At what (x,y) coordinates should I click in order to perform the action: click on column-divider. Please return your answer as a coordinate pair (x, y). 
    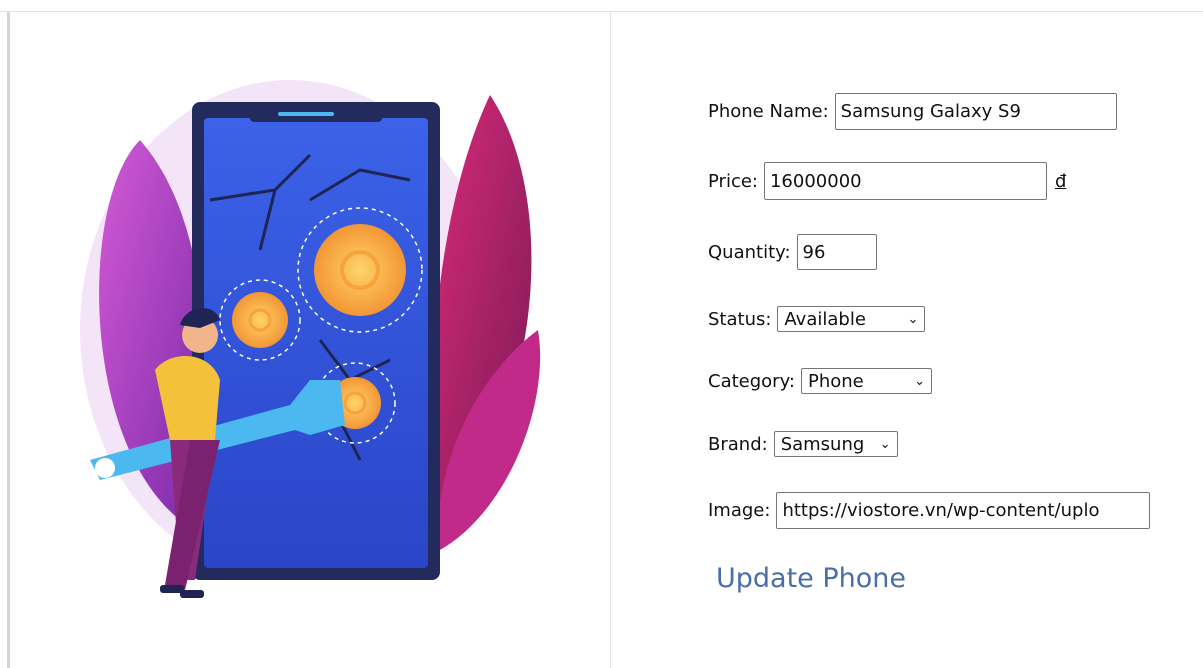
    Looking at the image, I should click on (610, 340).